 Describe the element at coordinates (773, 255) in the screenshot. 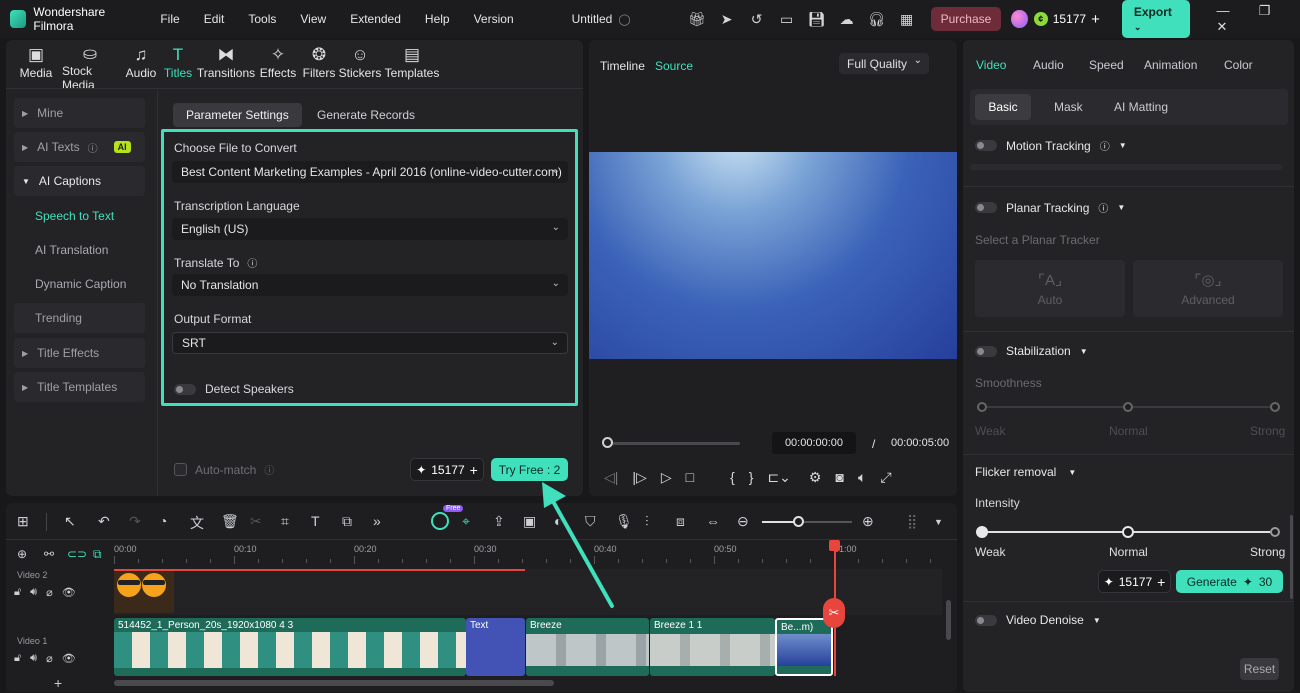

I see `video-preview` at that location.